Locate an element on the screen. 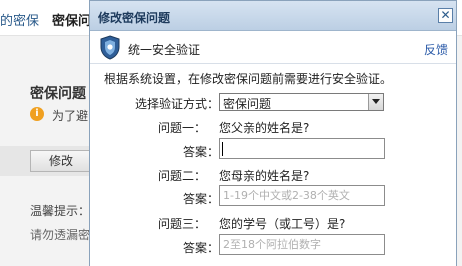  tip-text: 请勿透漏密 is located at coordinates (60, 235).